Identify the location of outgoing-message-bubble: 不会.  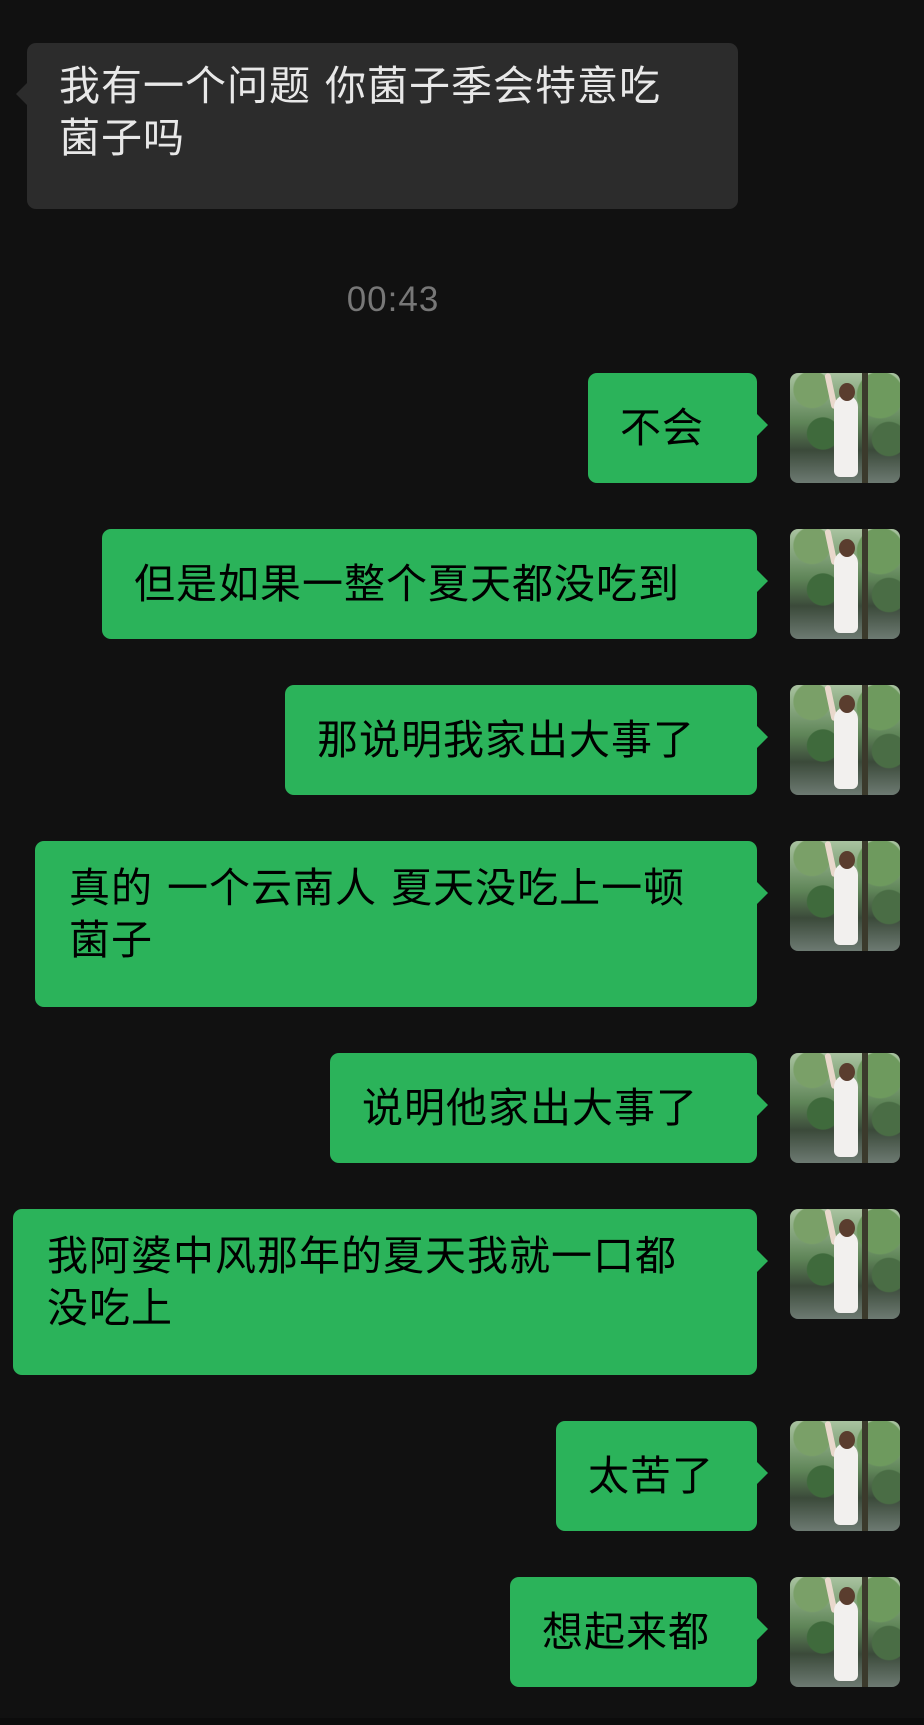
(678, 428).